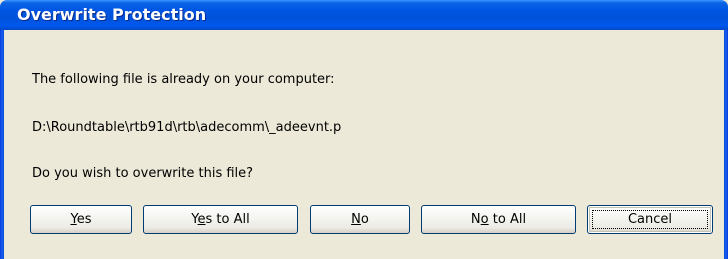 This screenshot has width=728, height=259. What do you see at coordinates (475, 219) in the screenshot?
I see `no-to-all-label-pre: N` at bounding box center [475, 219].